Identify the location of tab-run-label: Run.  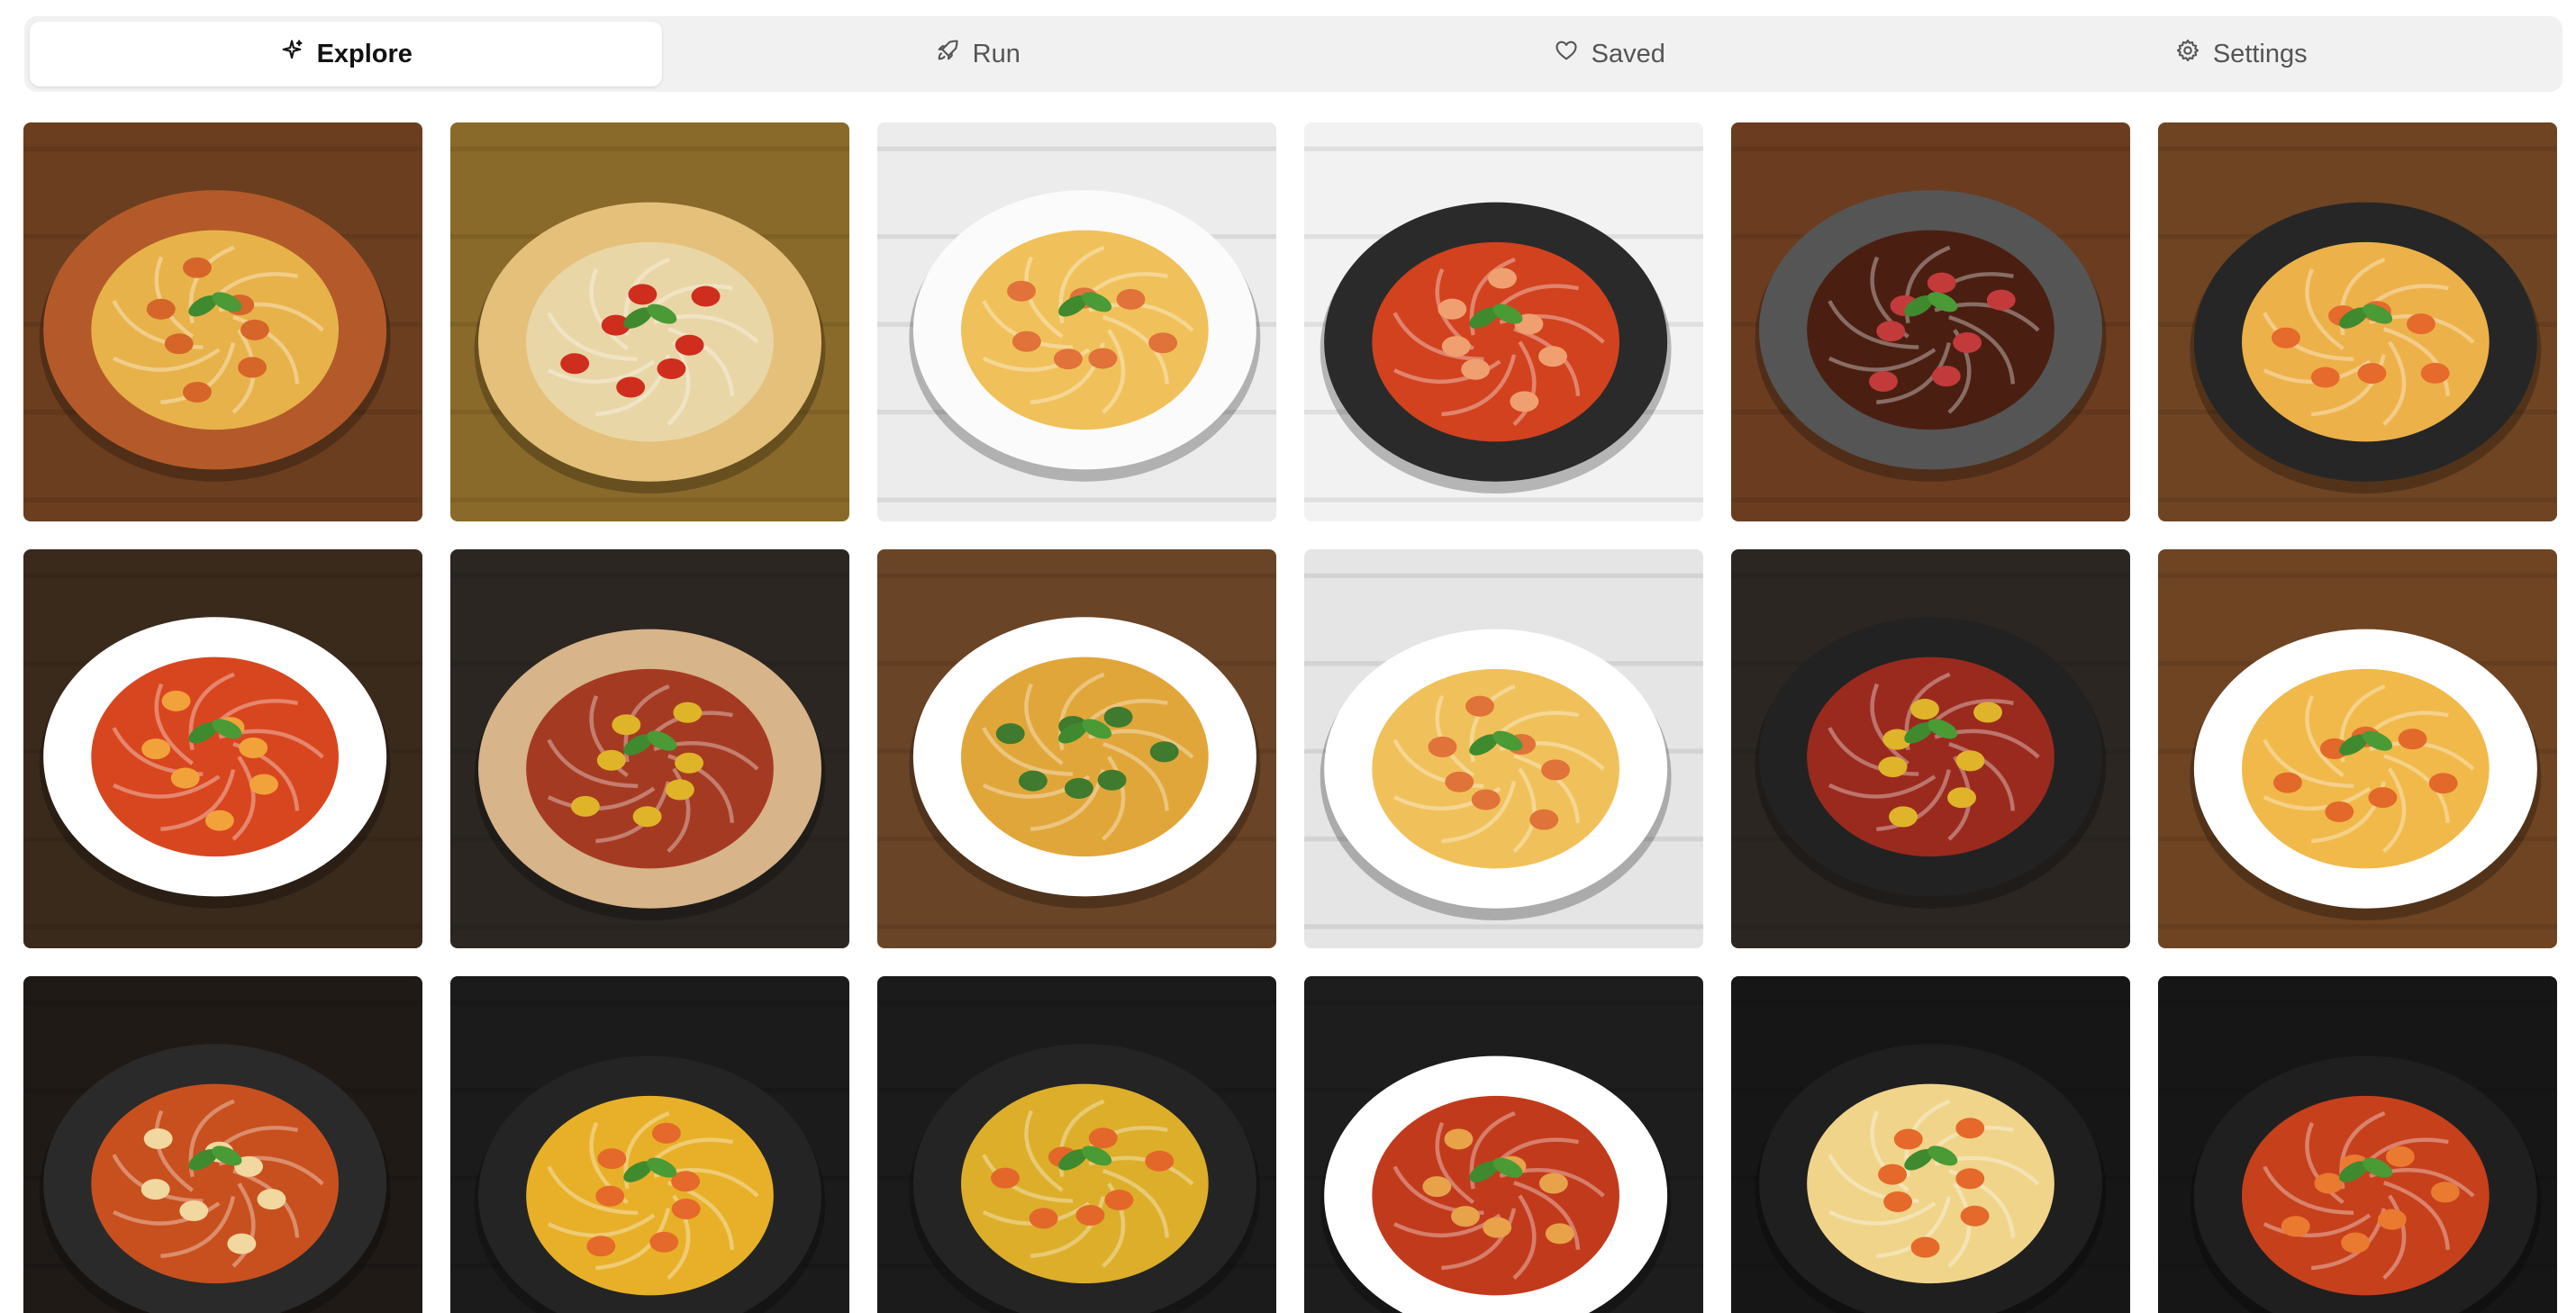
(996, 53).